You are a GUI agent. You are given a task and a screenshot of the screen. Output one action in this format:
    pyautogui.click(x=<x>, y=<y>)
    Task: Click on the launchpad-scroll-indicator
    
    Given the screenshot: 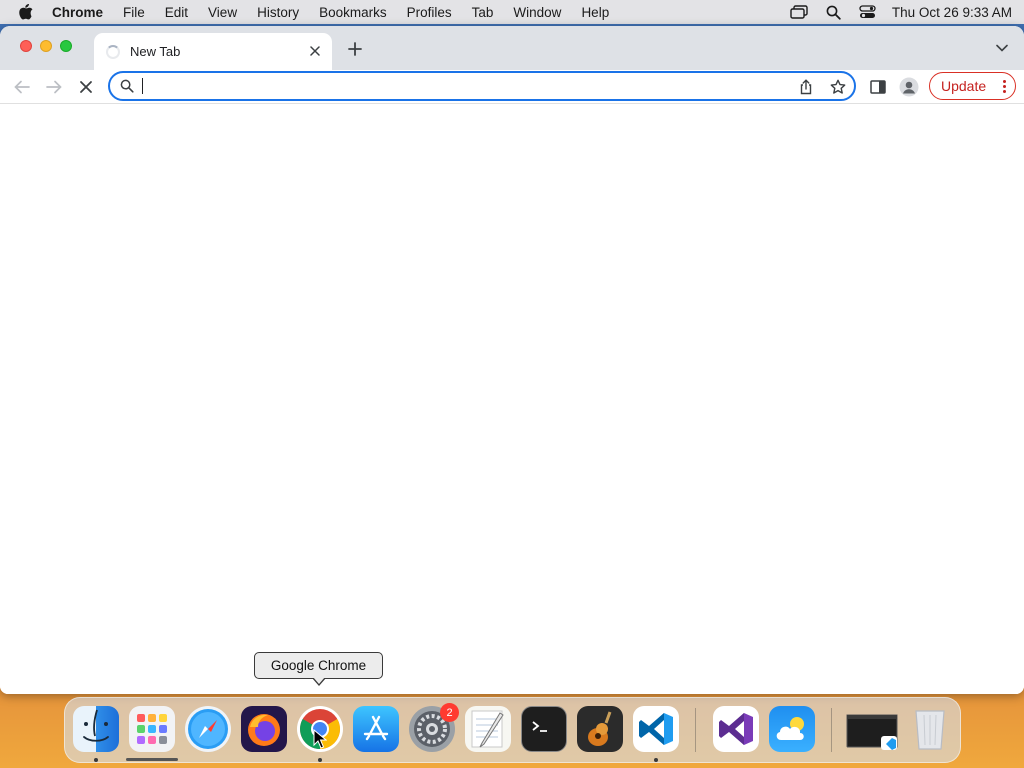 What is the action you would take?
    pyautogui.click(x=152, y=759)
    